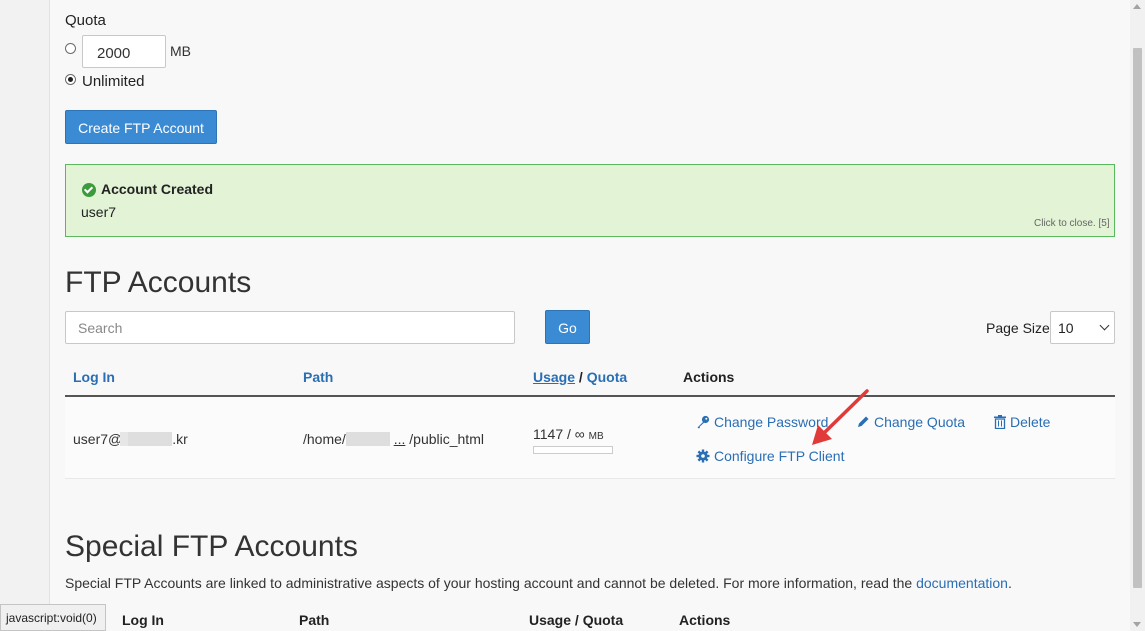  Describe the element at coordinates (143, 620) in the screenshot. I see `special-column-login: Log In` at that location.